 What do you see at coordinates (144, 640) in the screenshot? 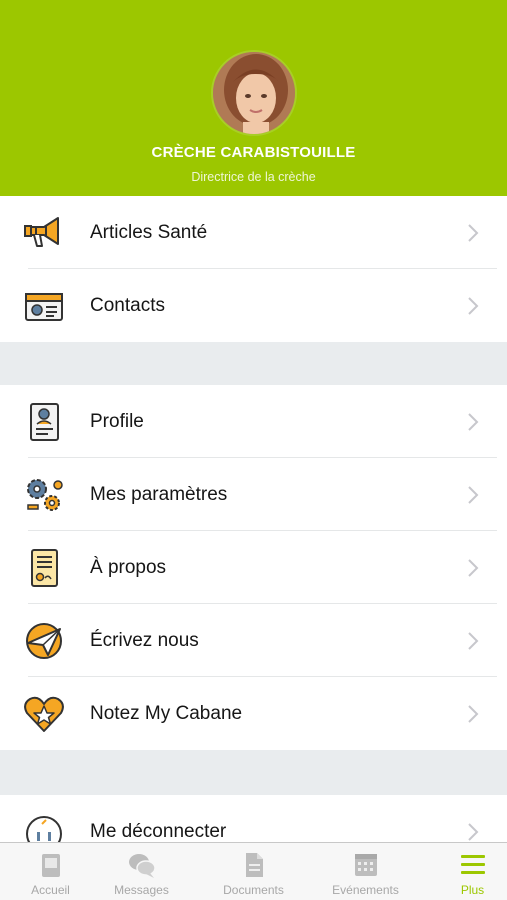
I see `menu-item-label: Écrivez nous` at bounding box center [144, 640].